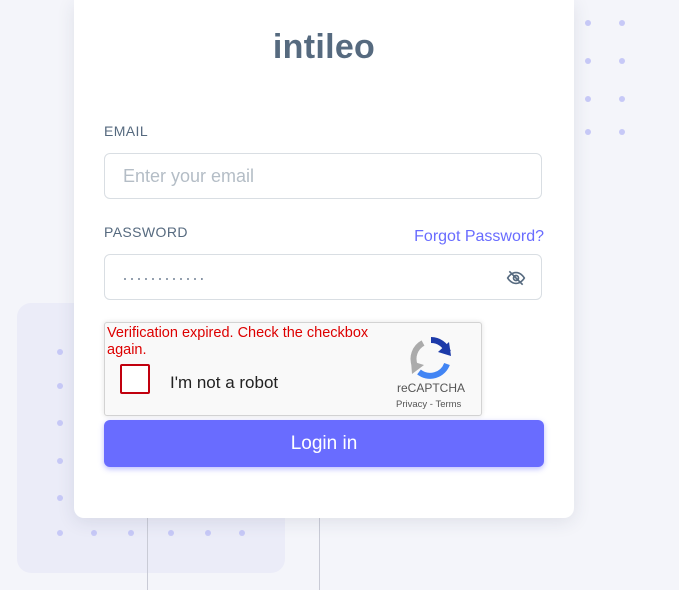 The width and height of the screenshot is (679, 590). I want to click on recaptcha-logo-icon, so click(430, 357).